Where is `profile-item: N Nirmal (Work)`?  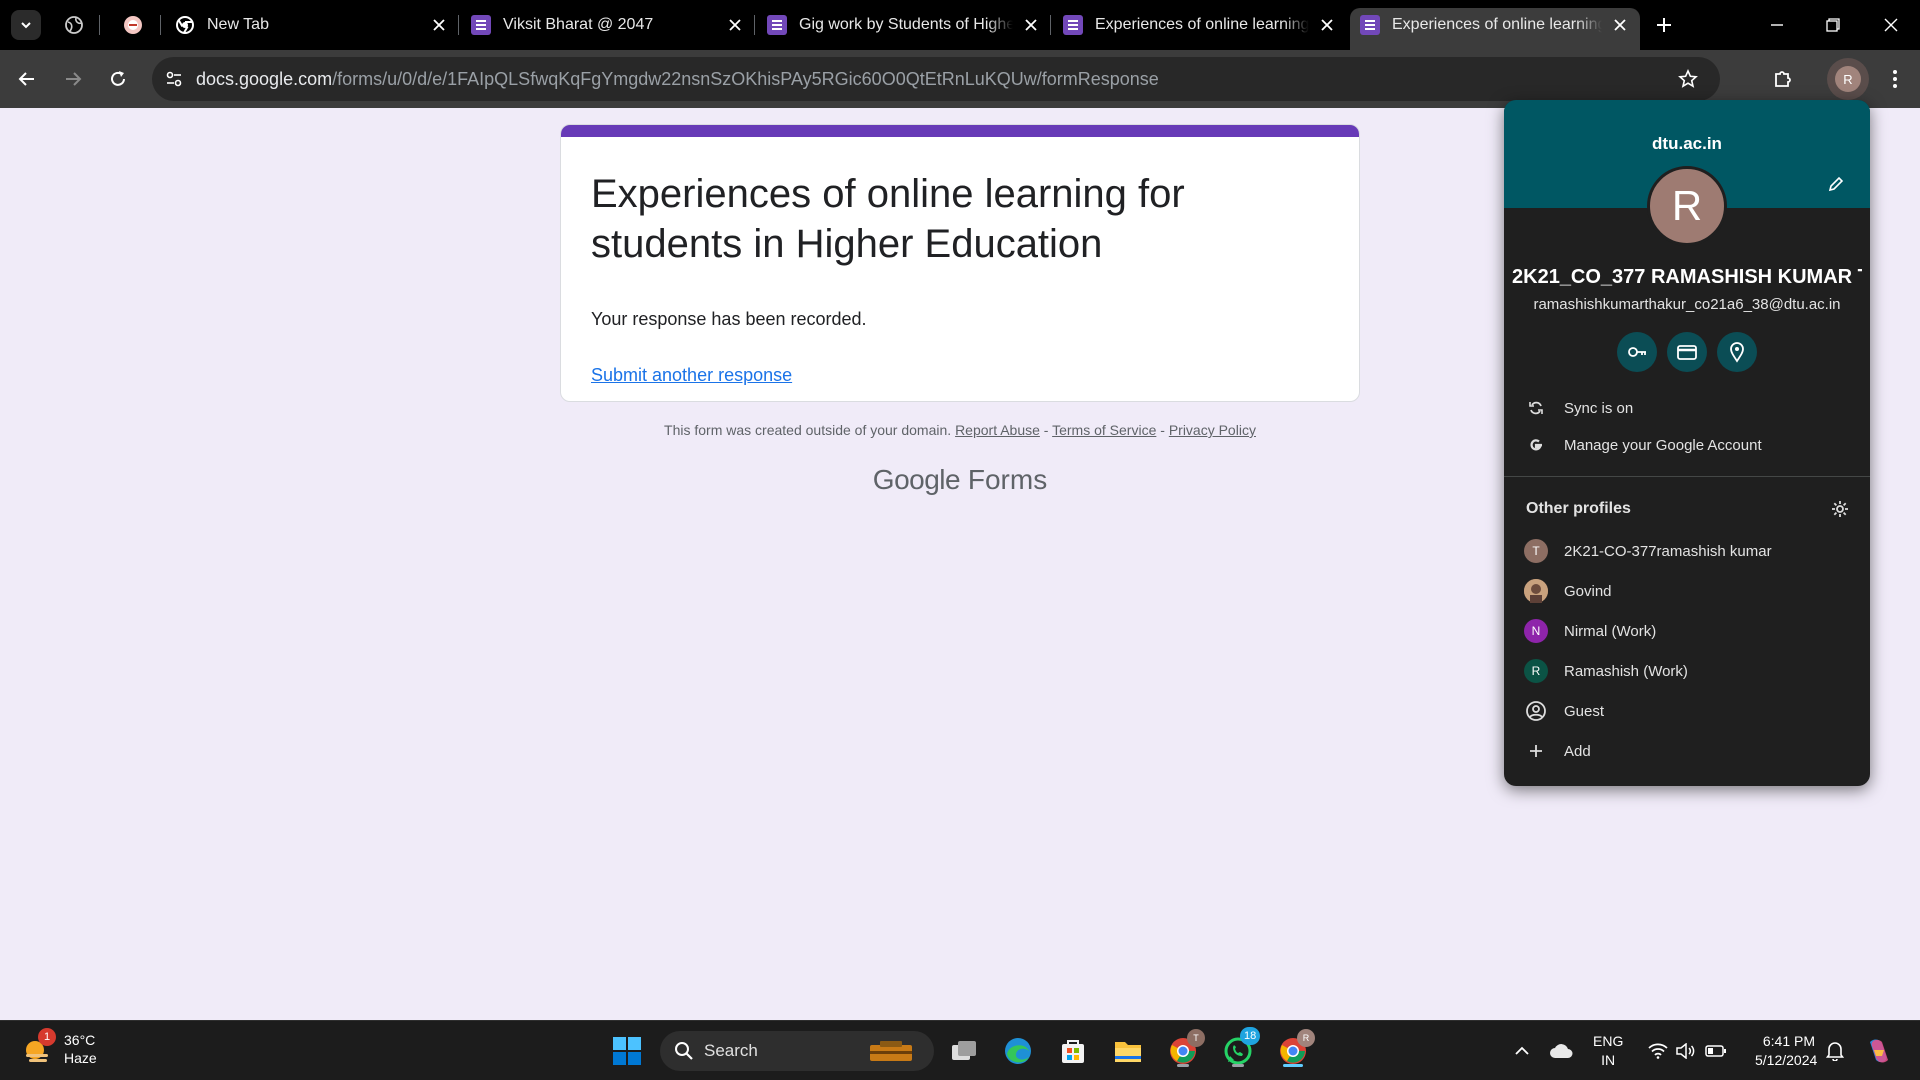
profile-item: N Nirmal (Work) is located at coordinates (1687, 631).